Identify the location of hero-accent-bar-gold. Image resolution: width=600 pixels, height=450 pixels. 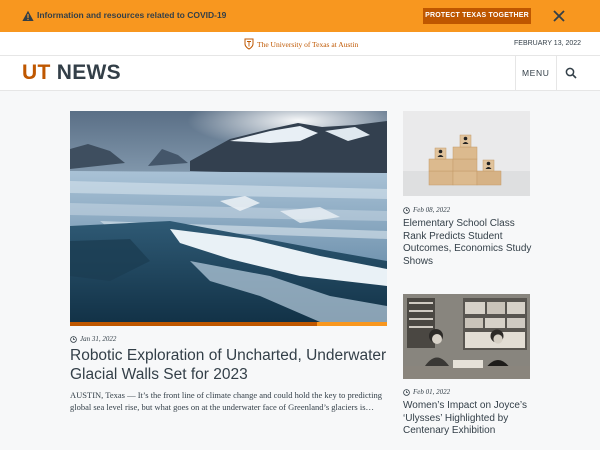
(352, 324).